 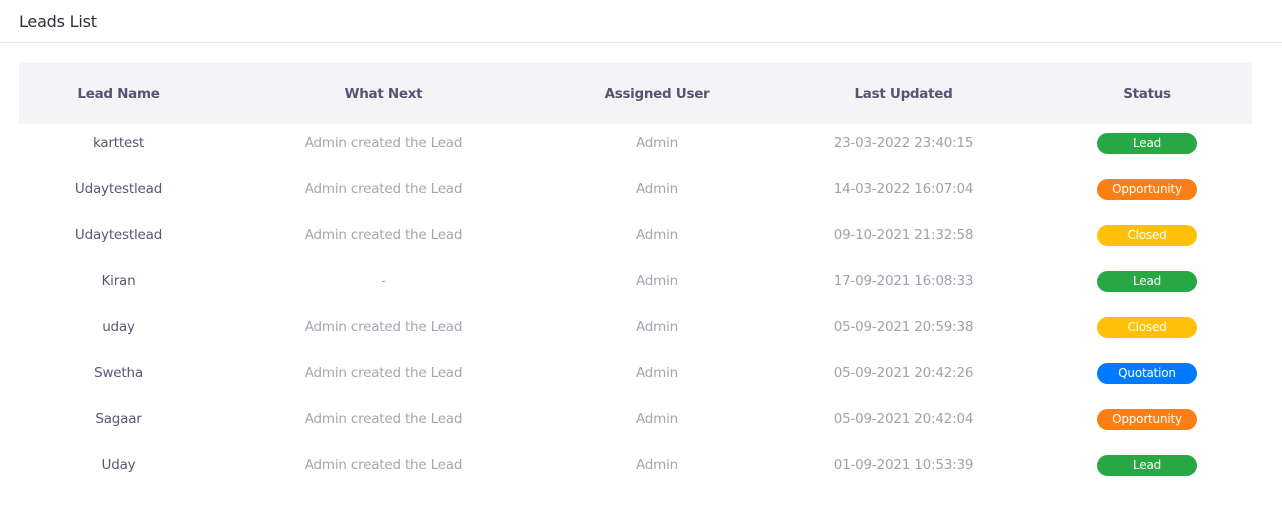 I want to click on what-next: -, so click(x=383, y=281).